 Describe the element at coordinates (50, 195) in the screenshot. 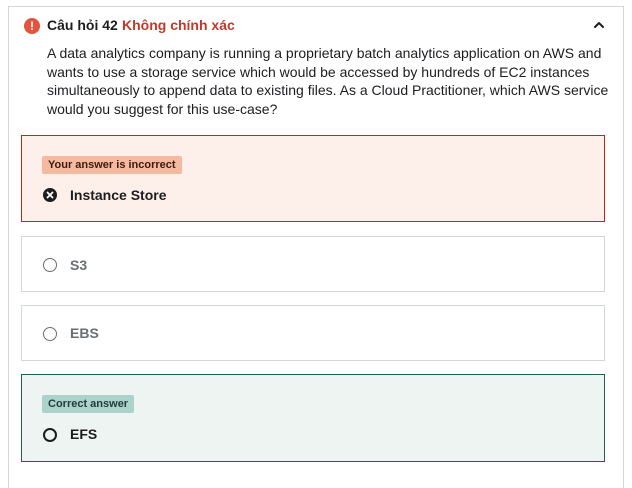

I see `x-circle-icon` at that location.